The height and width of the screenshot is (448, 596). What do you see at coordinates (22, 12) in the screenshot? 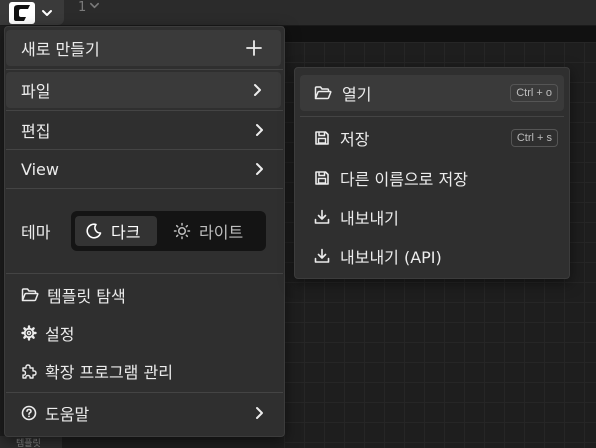
I see `app-logo-icon` at bounding box center [22, 12].